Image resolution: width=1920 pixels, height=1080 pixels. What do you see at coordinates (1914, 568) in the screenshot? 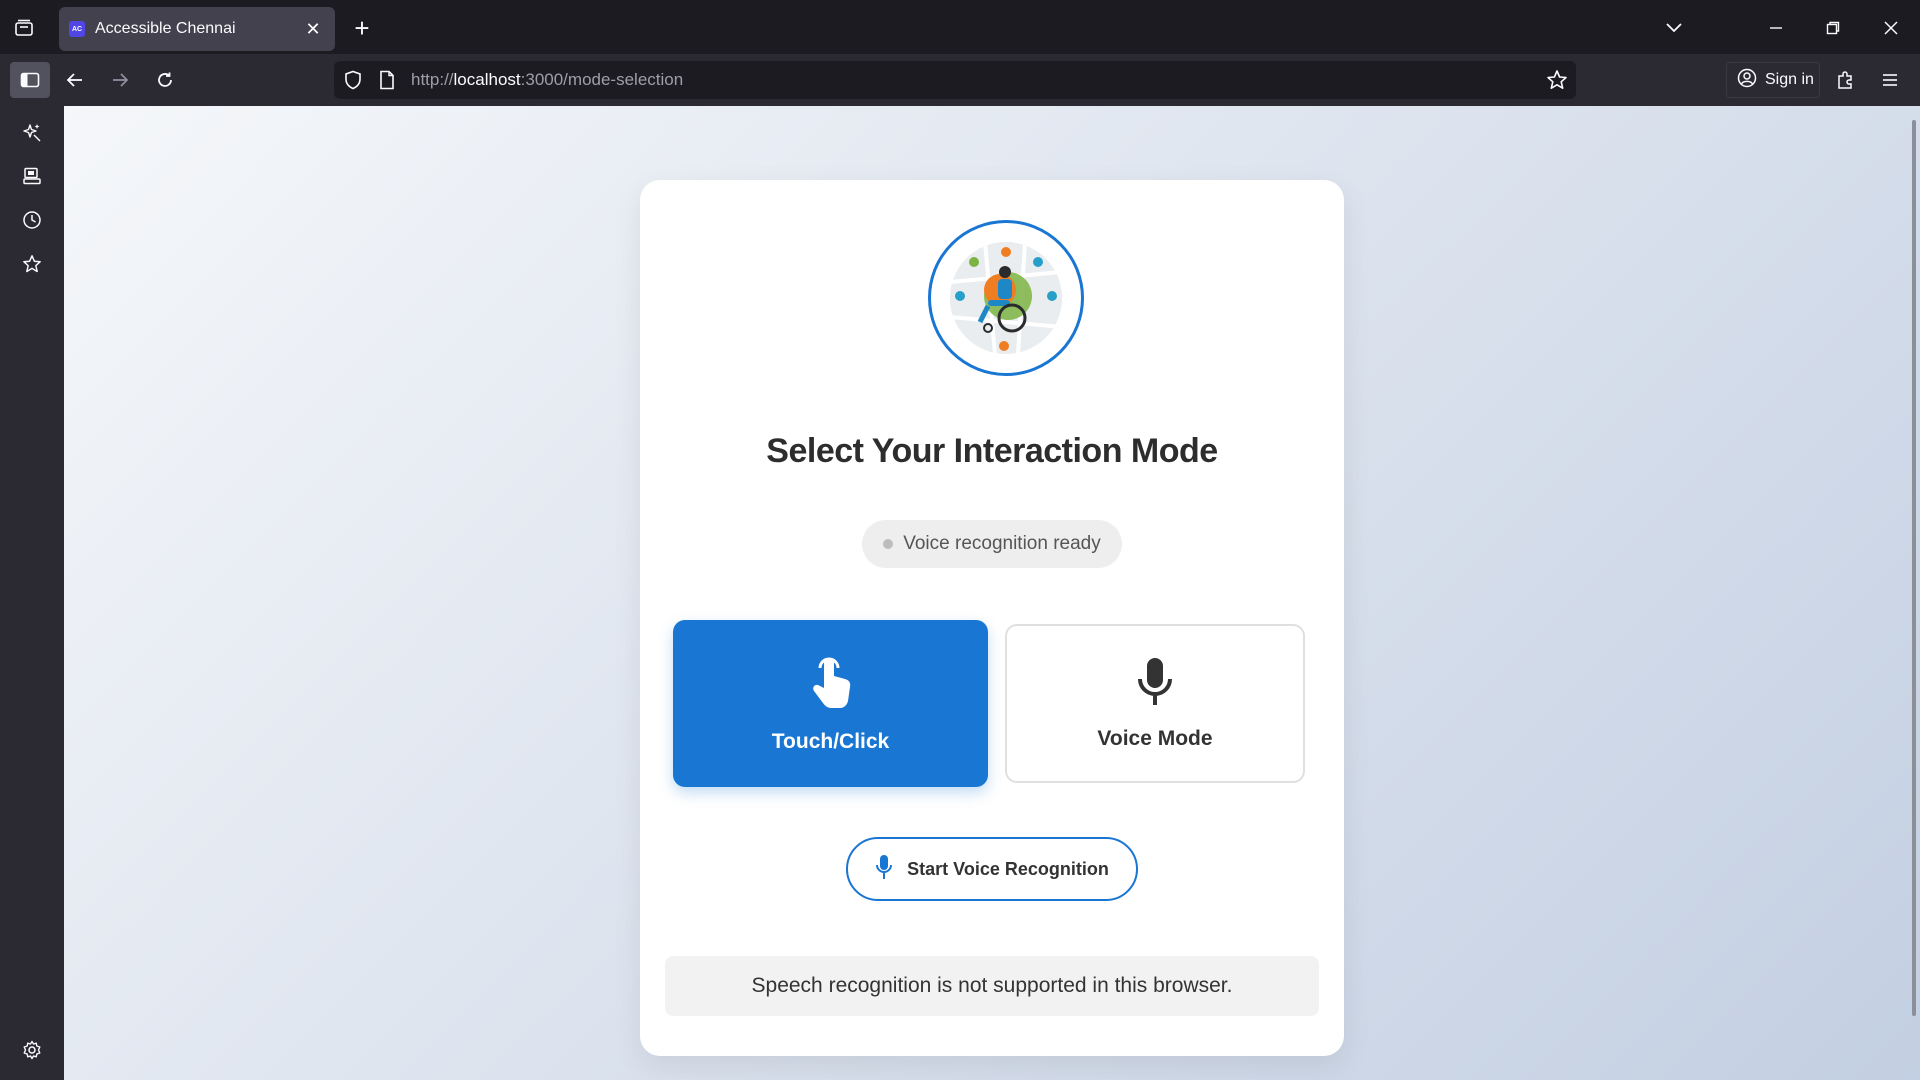
I see `vertical-scrollbar` at bounding box center [1914, 568].